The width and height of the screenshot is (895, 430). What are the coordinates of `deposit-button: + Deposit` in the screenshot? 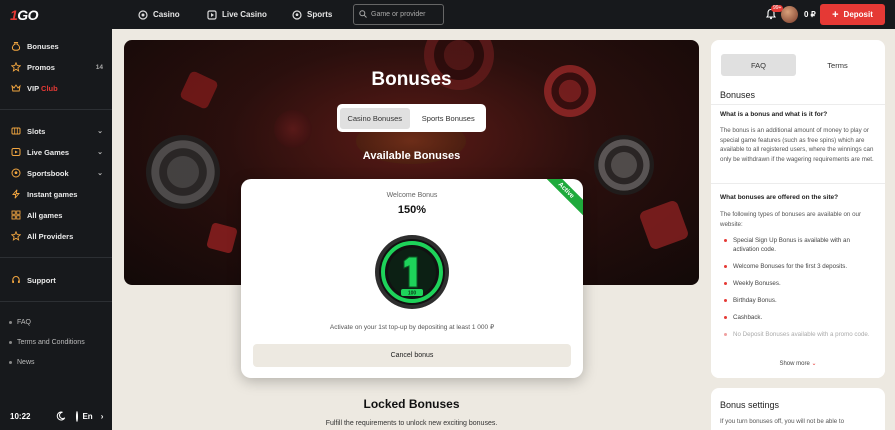 It's located at (852, 14).